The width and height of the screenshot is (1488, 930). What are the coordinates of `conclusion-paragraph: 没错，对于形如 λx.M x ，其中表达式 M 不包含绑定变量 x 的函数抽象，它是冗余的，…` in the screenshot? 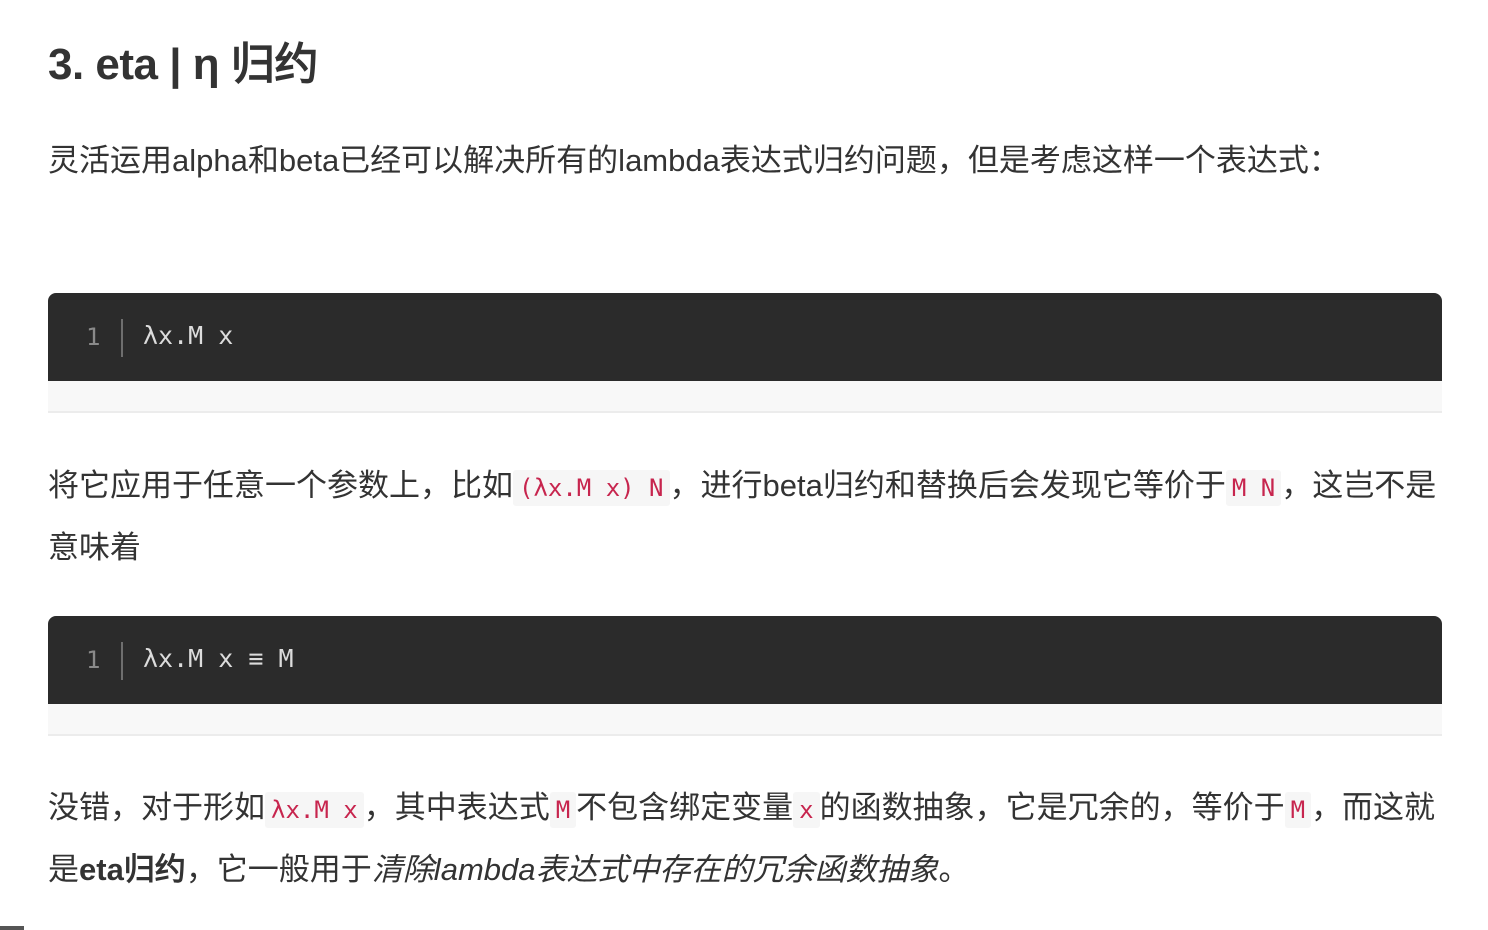 It's located at (745, 839).